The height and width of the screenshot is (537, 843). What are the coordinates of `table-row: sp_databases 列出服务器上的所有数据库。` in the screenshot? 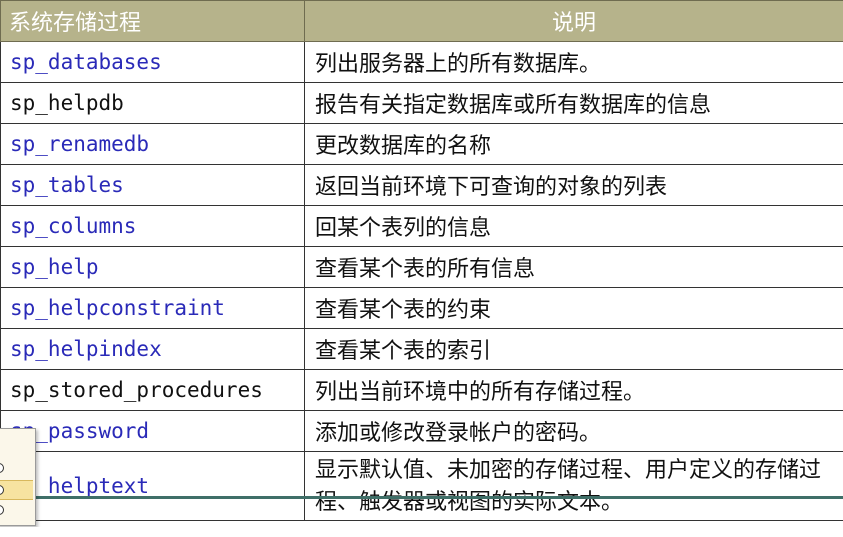 It's located at (421, 62).